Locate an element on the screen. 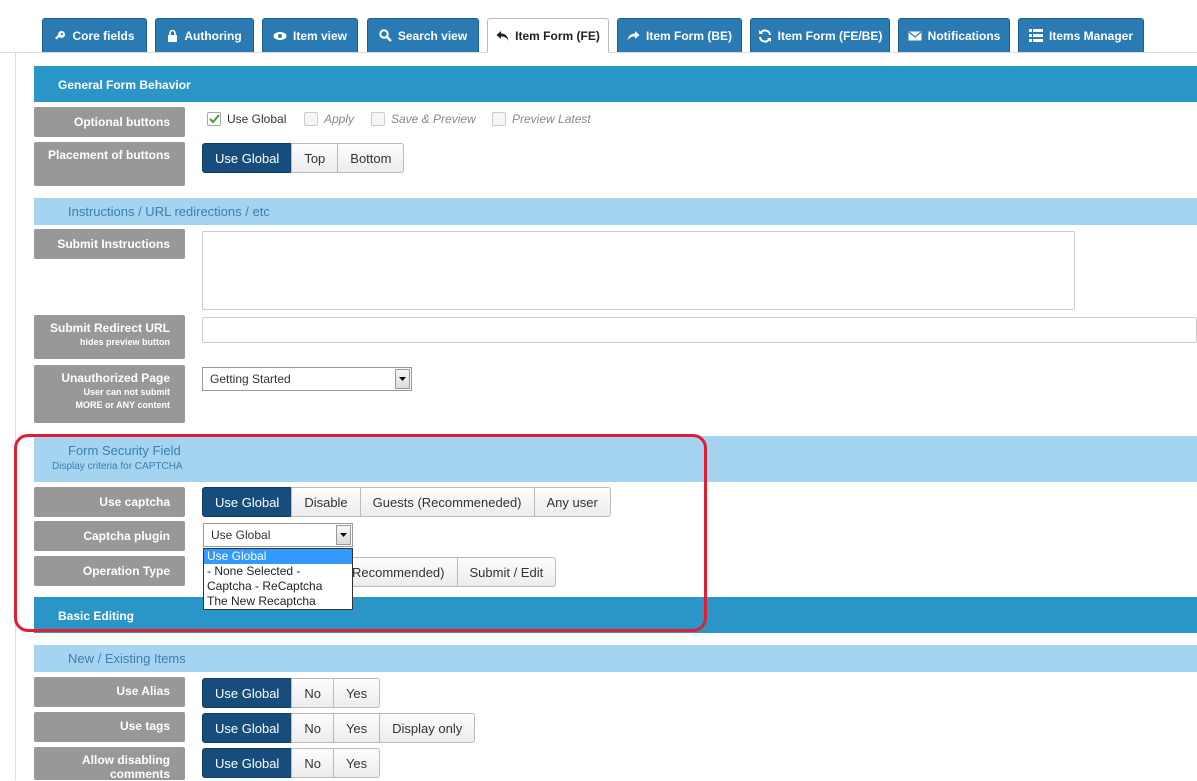 The image size is (1197, 781). operation-type-label: Operation Type is located at coordinates (109, 571).